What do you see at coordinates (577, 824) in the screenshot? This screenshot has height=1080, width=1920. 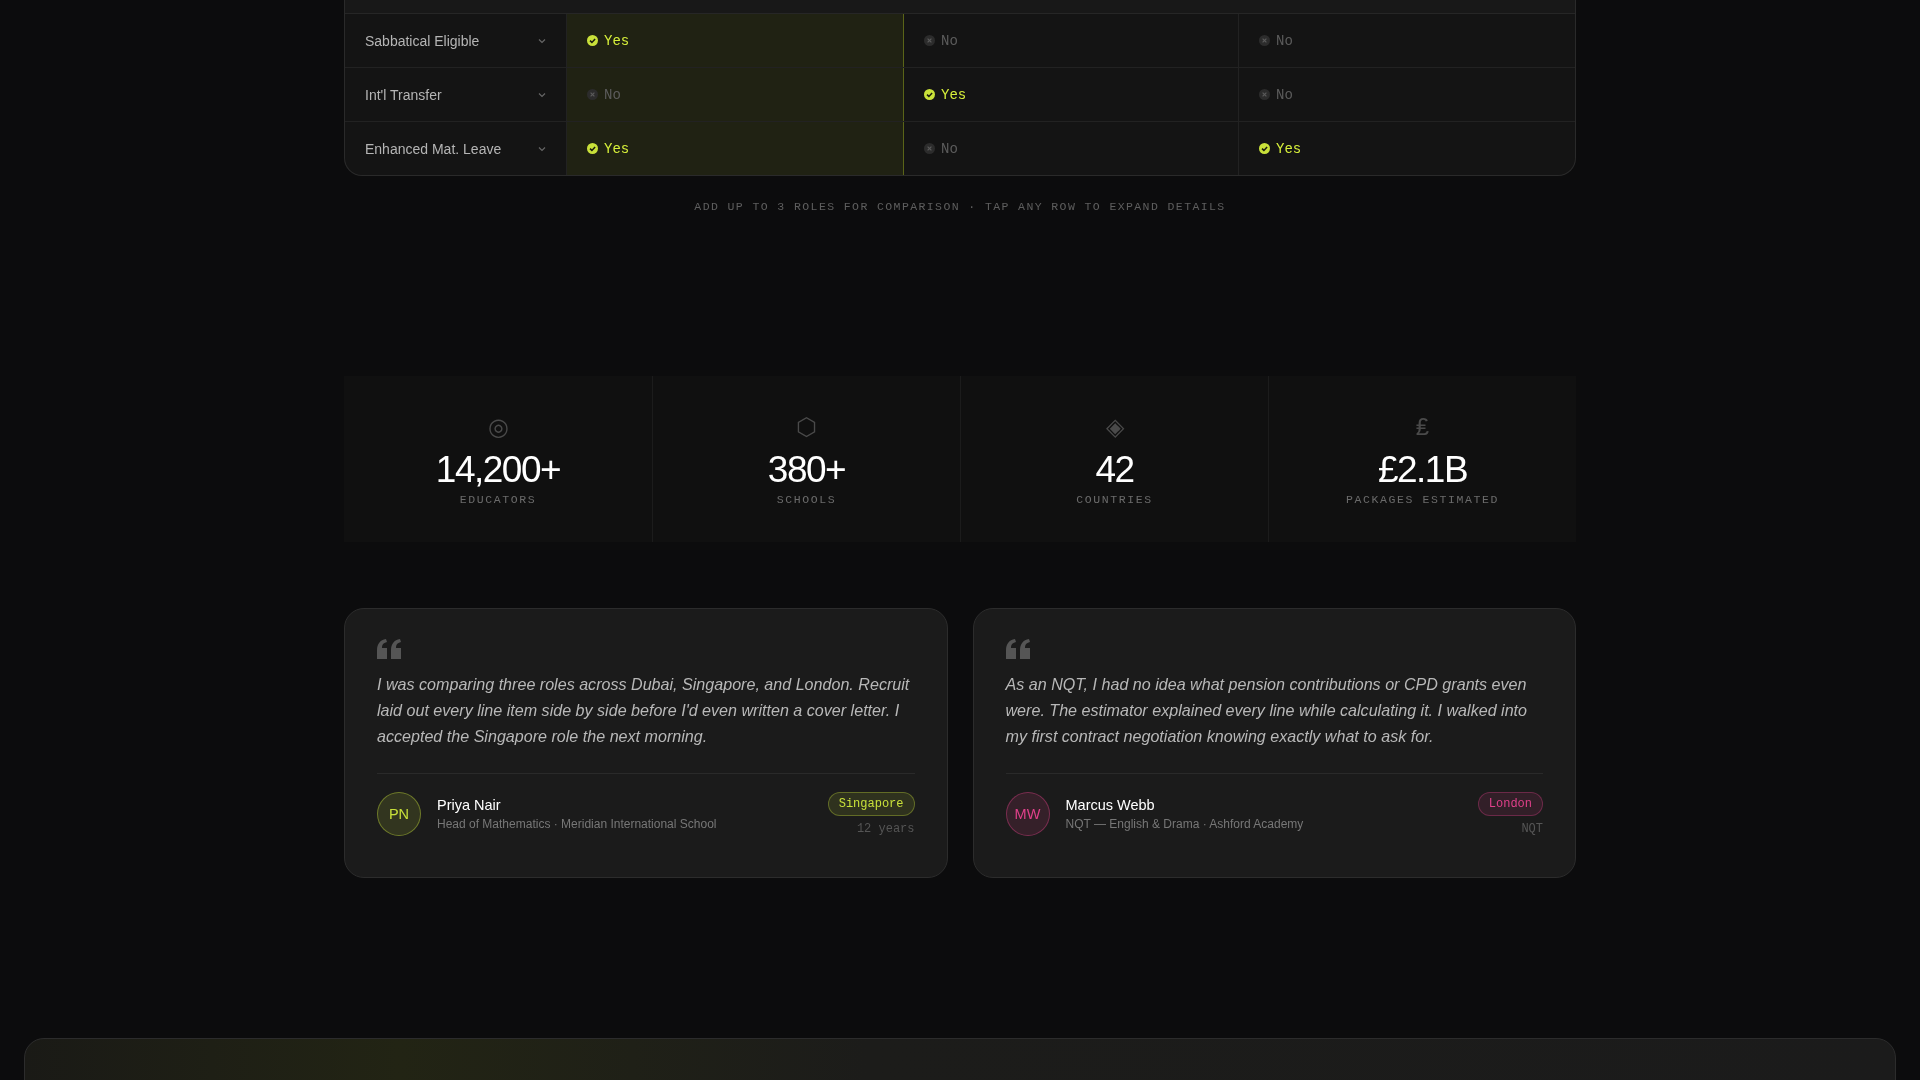 I see `person-role: Head of Mathematics · Meridian International School` at bounding box center [577, 824].